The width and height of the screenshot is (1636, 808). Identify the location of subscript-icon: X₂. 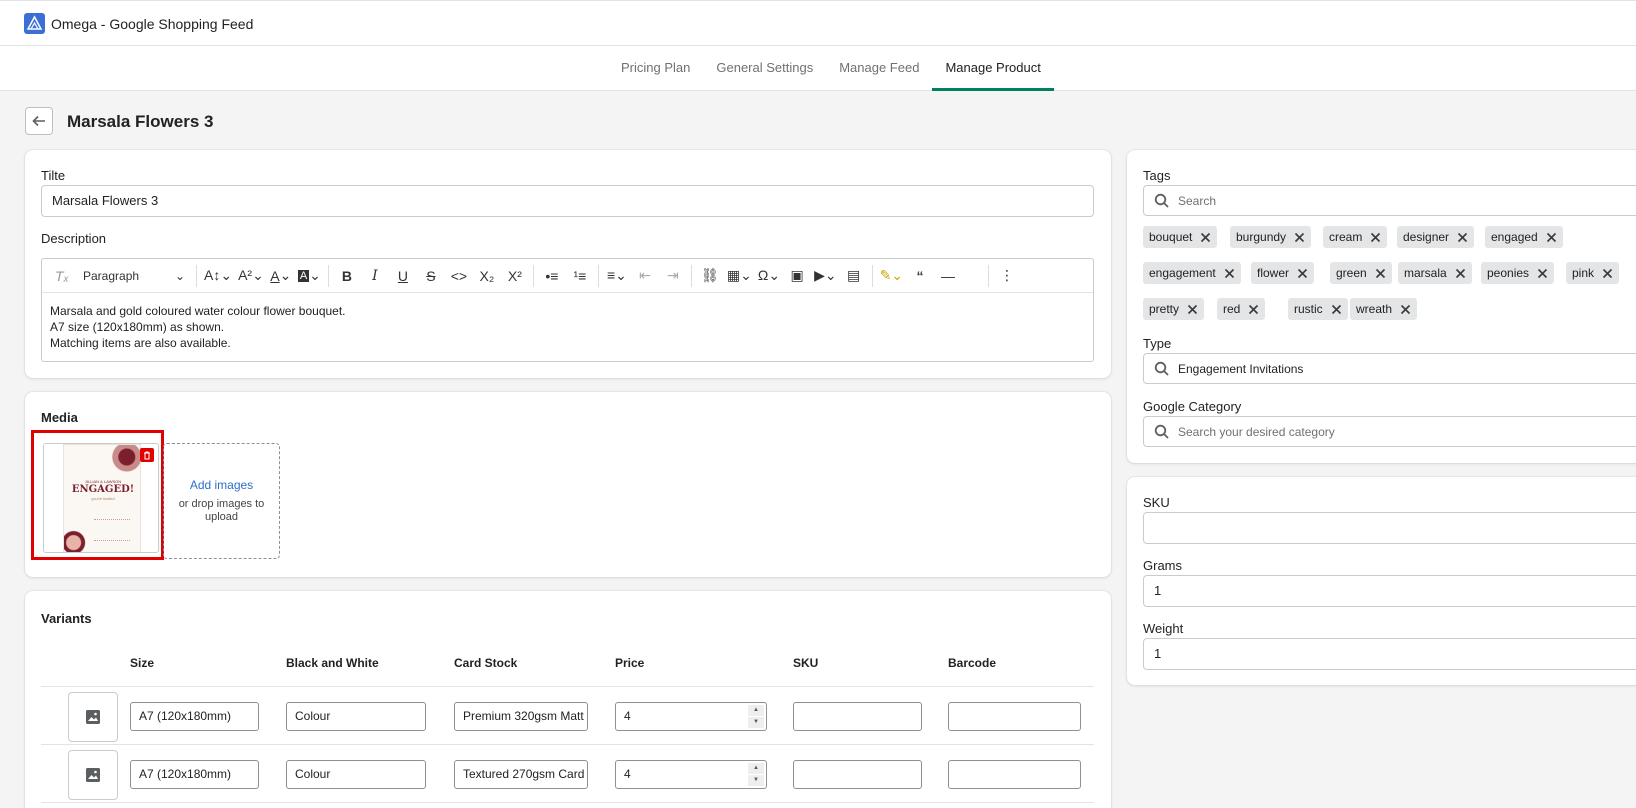
(487, 276).